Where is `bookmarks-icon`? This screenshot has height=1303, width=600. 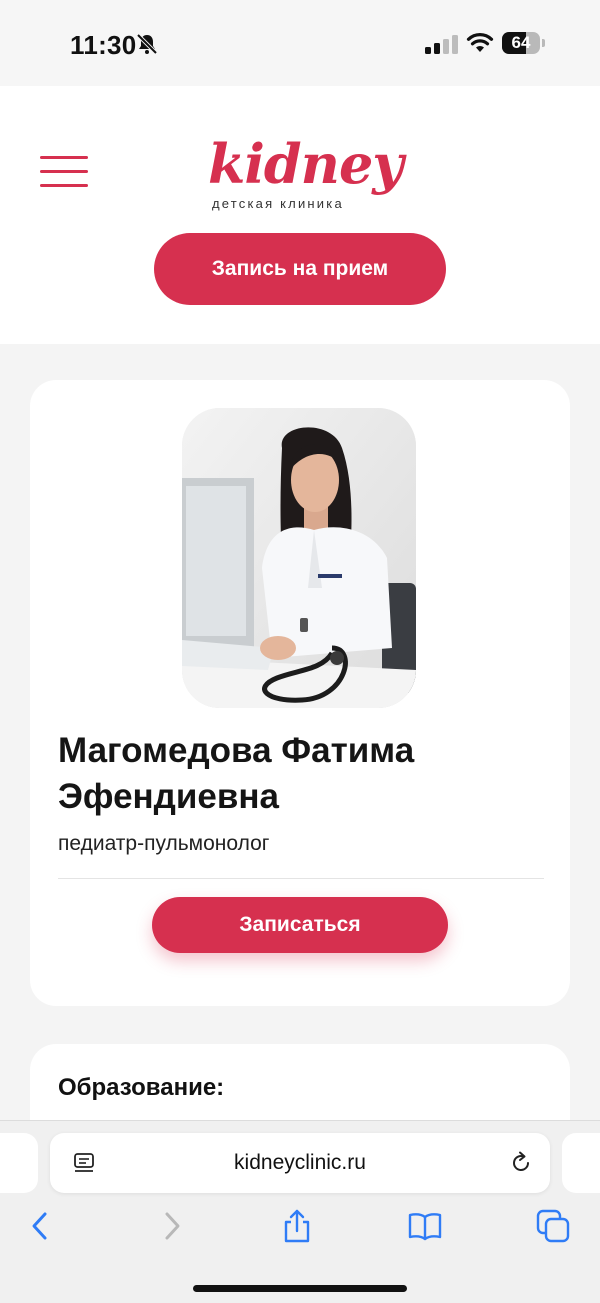
bookmarks-icon is located at coordinates (425, 1226).